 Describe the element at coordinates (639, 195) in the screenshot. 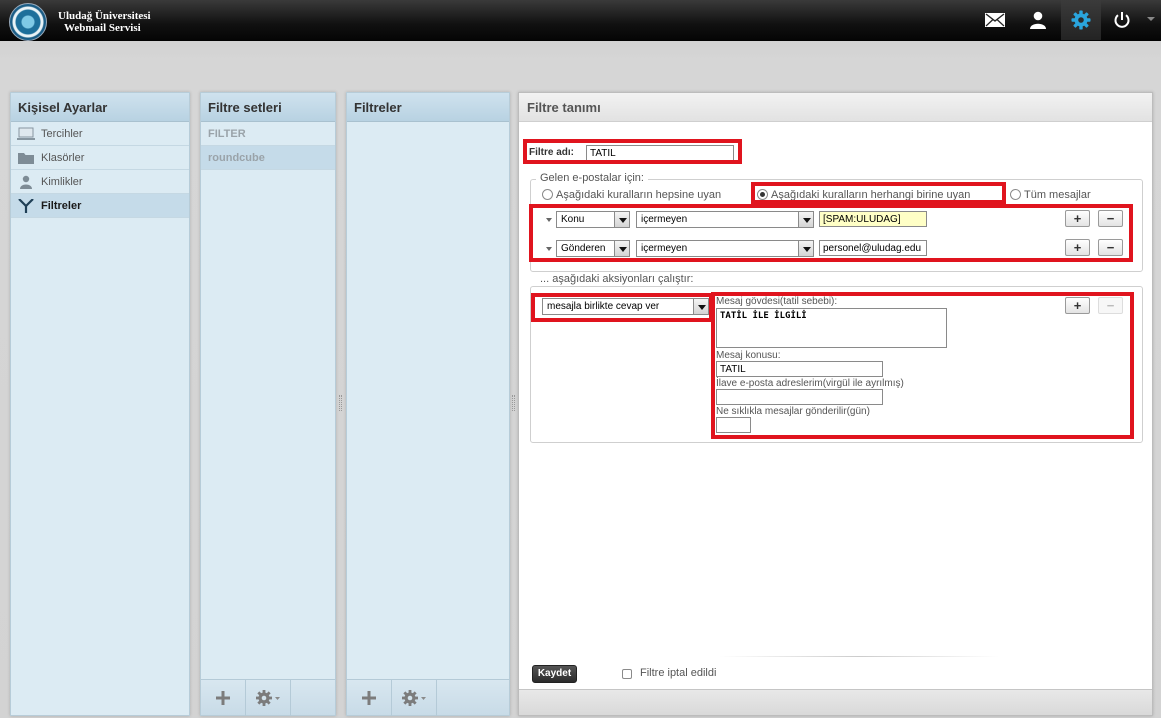

I see `match-all-label: Aşağıdaki kuralların hepsine uyan` at that location.